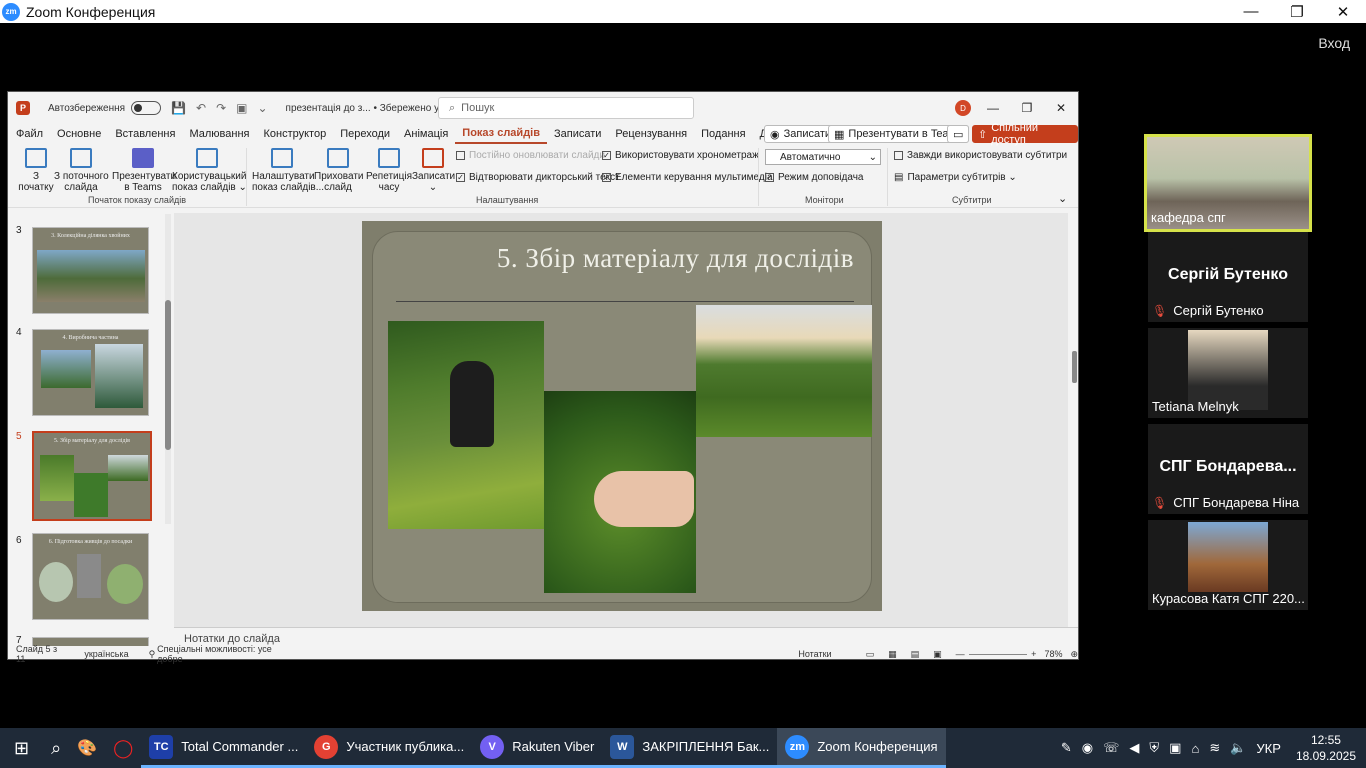 Image resolution: width=1366 pixels, height=768 pixels. What do you see at coordinates (566, 108) in the screenshot?
I see `search-box: ⌕ Пошук` at bounding box center [566, 108].